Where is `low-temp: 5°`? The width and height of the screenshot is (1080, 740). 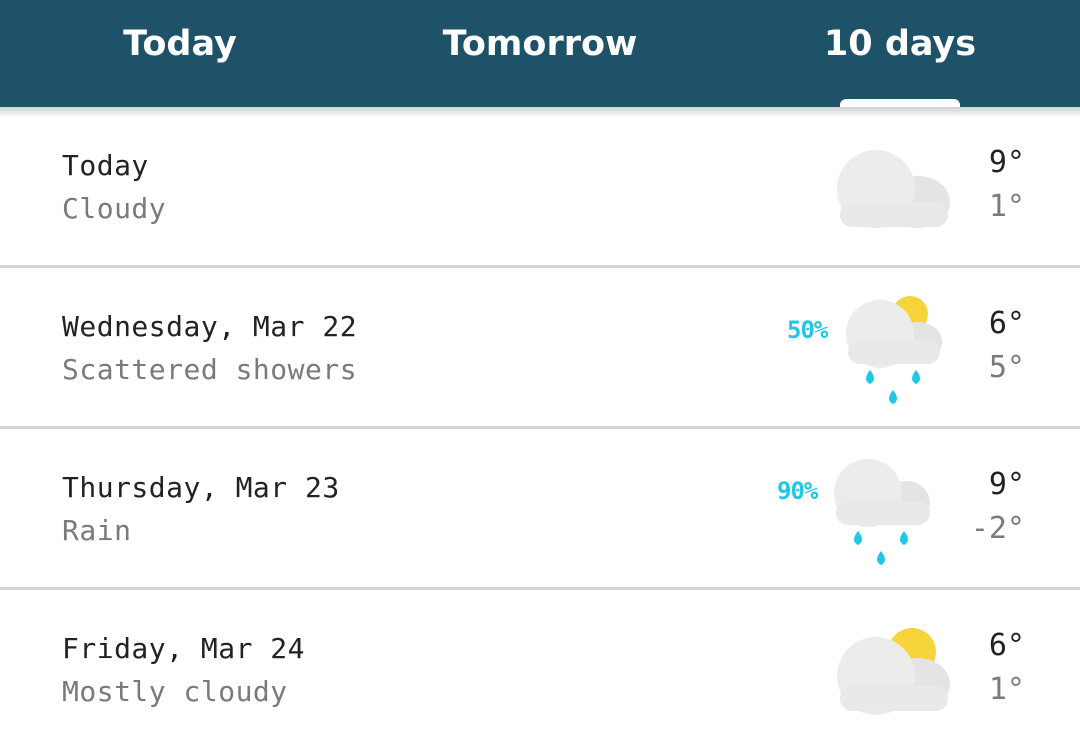
low-temp: 5° is located at coordinates (1006, 367).